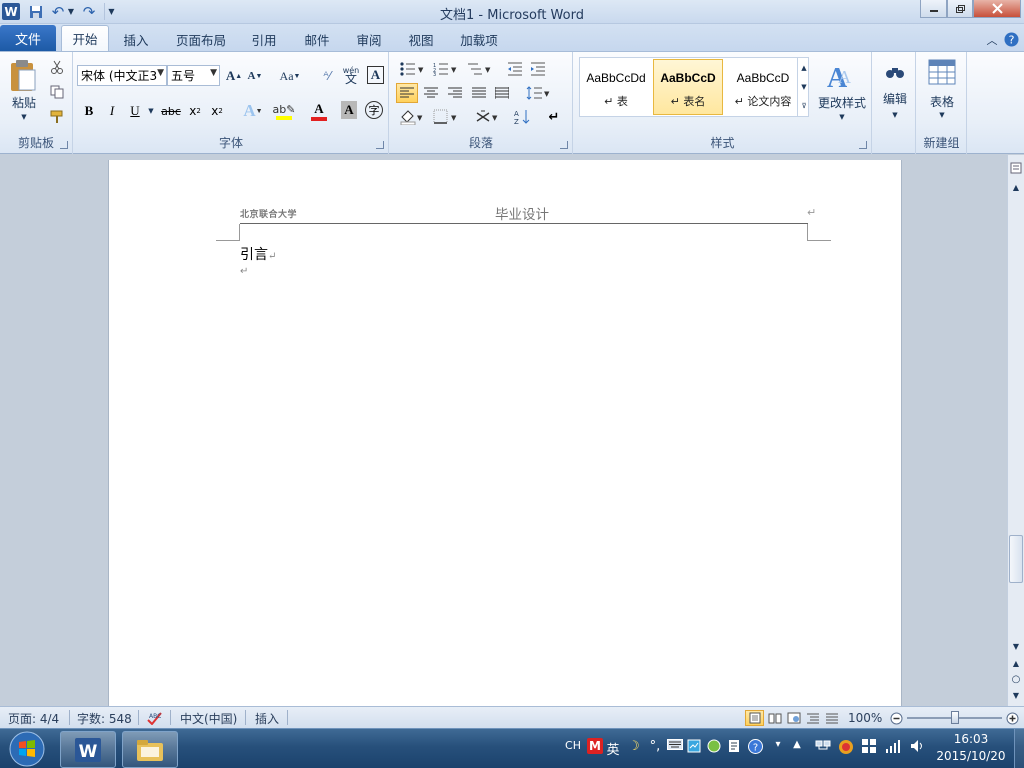  I want to click on copy-icon, so click(57, 92).